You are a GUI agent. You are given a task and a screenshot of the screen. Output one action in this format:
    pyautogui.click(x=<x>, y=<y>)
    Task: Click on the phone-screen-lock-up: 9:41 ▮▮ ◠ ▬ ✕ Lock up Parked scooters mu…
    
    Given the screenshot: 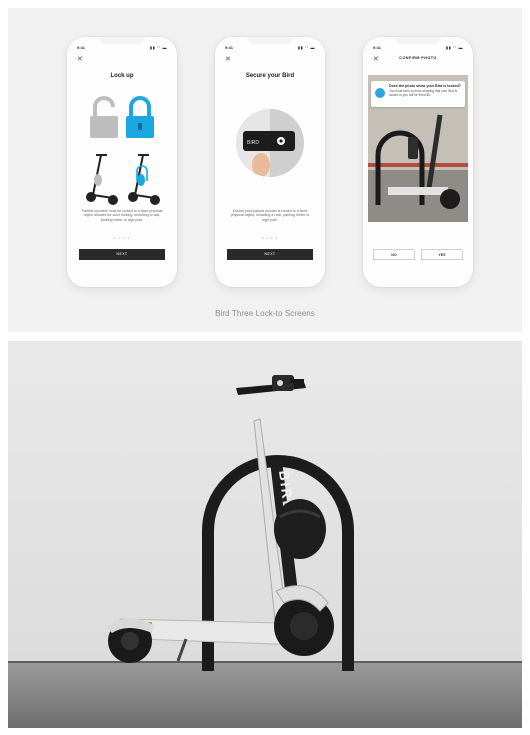 What is the action you would take?
    pyautogui.click(x=122, y=162)
    